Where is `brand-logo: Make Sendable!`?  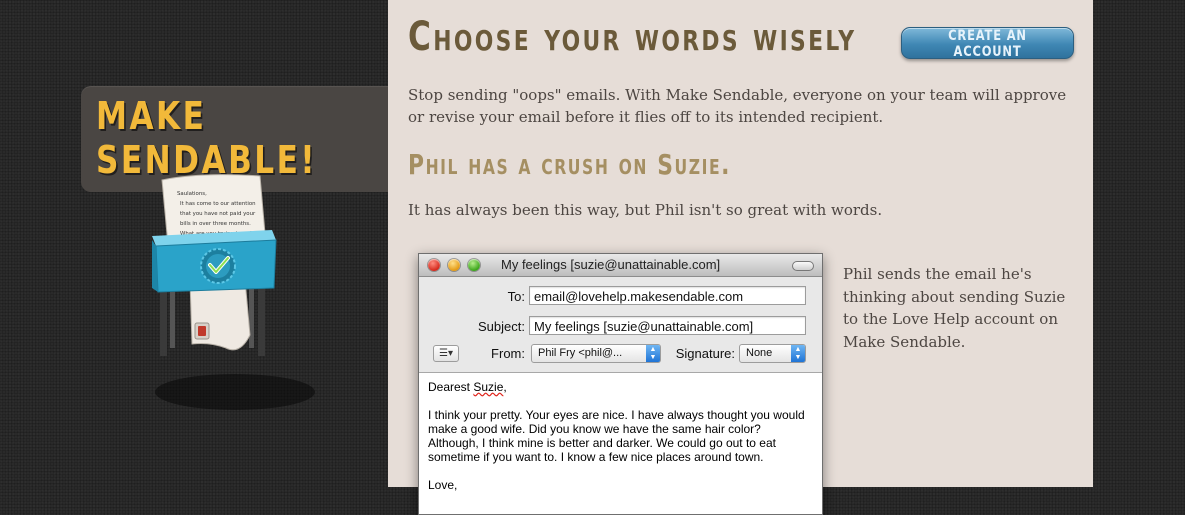 brand-logo: Make Sendable! is located at coordinates (206, 138).